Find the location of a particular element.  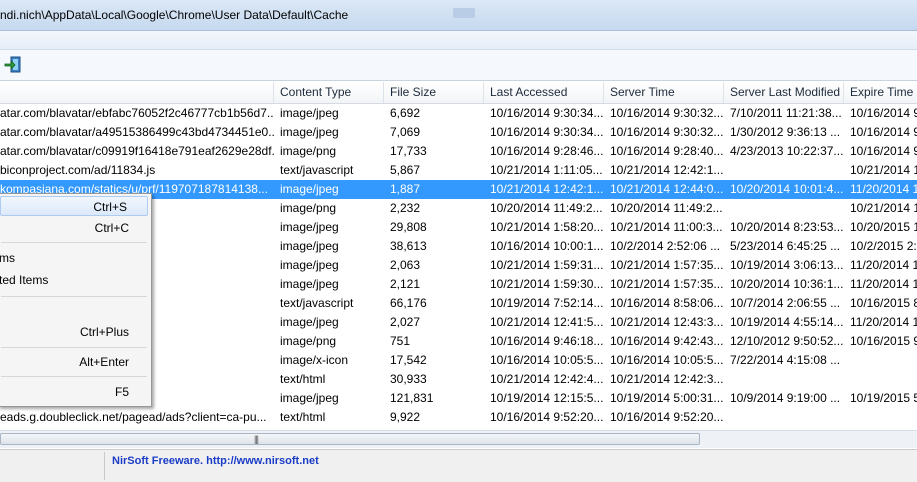

cell-expire-time: 10/2/2015 2: is located at coordinates (883, 246).